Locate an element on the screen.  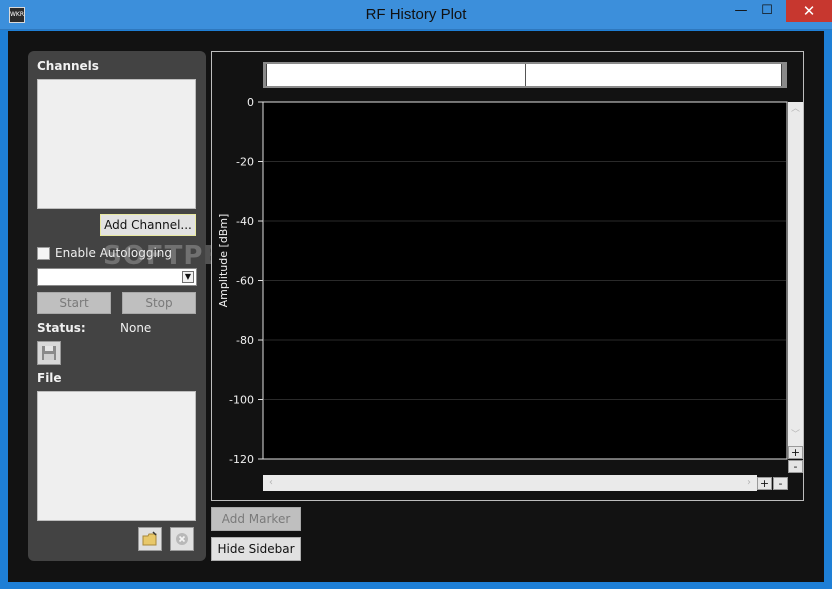
scroll-right-icon: › is located at coordinates (749, 483).